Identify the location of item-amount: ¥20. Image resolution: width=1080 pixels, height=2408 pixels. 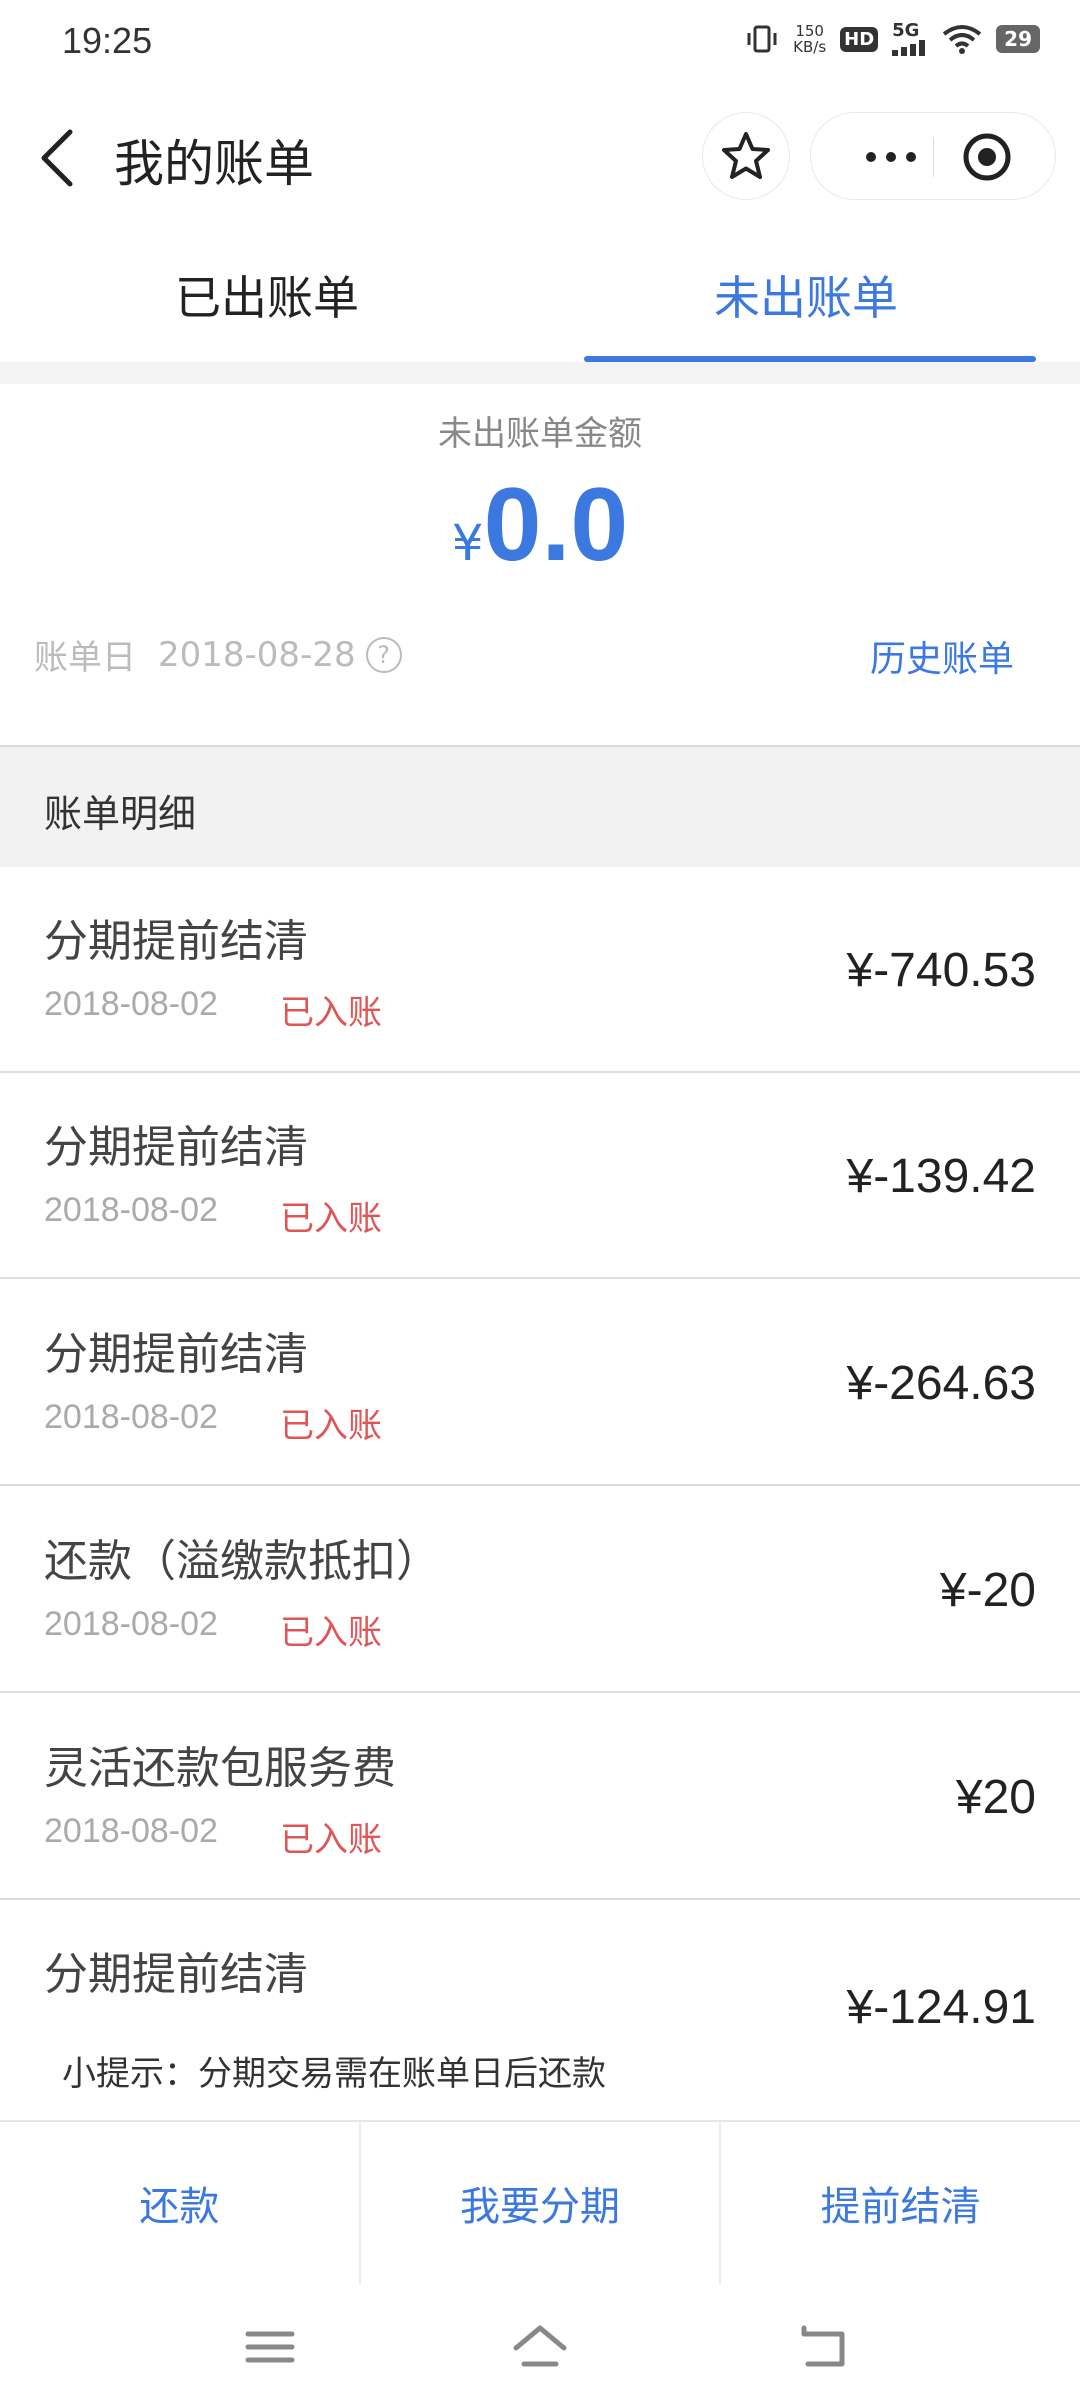
(995, 1797).